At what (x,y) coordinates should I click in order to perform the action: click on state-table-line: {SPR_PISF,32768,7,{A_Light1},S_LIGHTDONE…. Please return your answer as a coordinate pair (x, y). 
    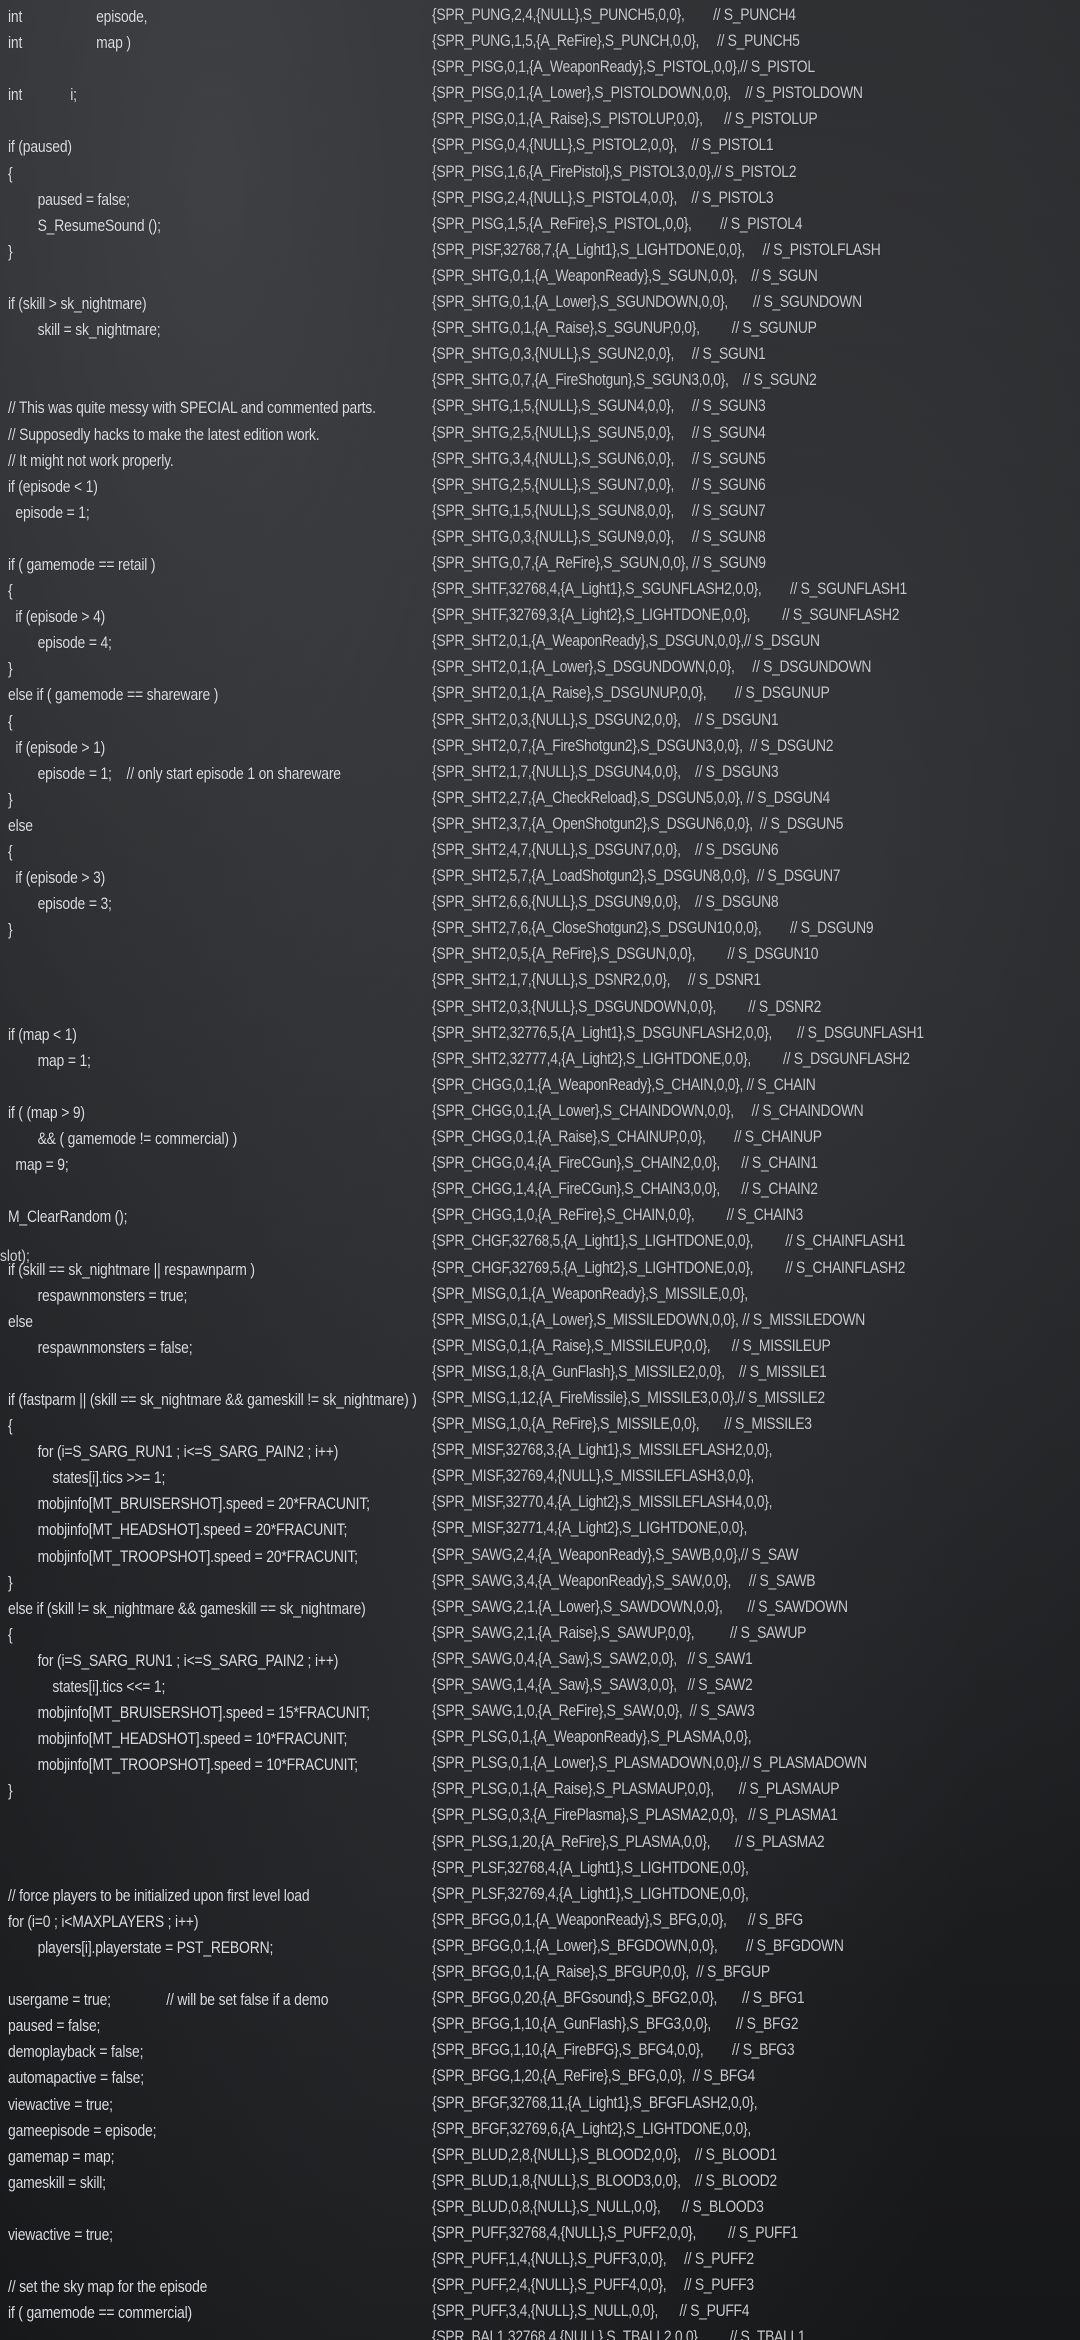
    Looking at the image, I should click on (656, 249).